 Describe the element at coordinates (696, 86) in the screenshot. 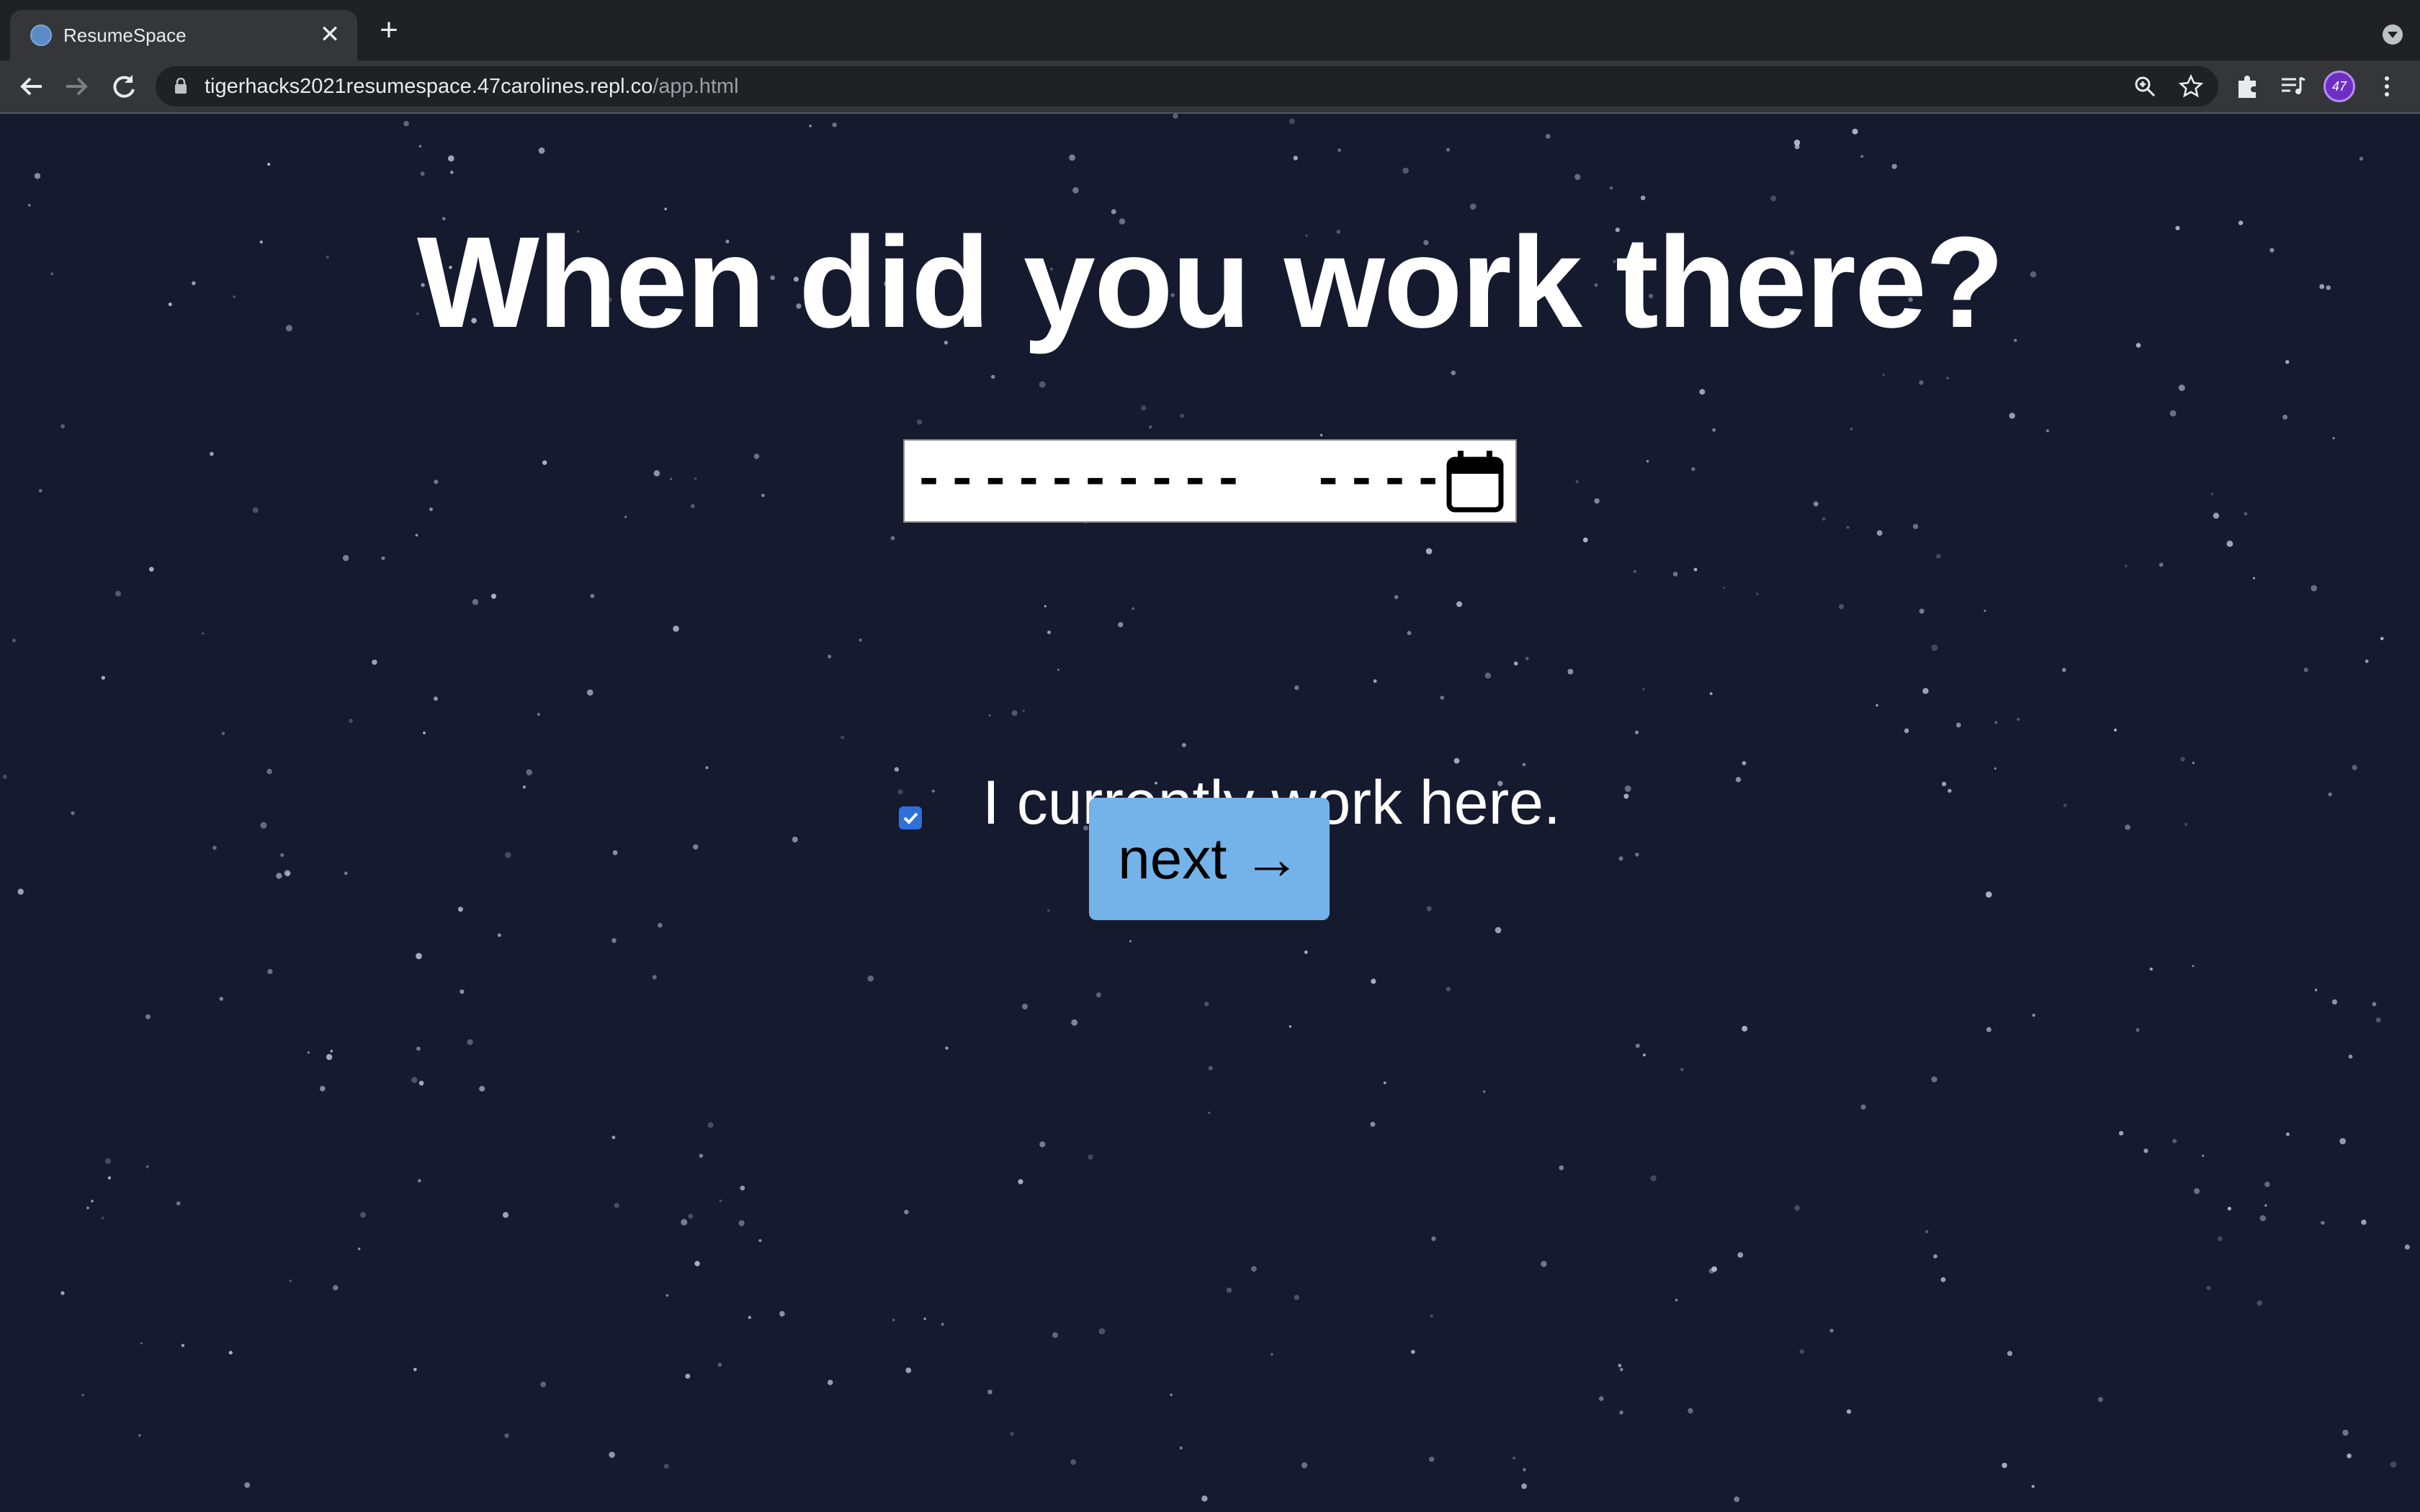

I see `url-path: /app.html` at that location.